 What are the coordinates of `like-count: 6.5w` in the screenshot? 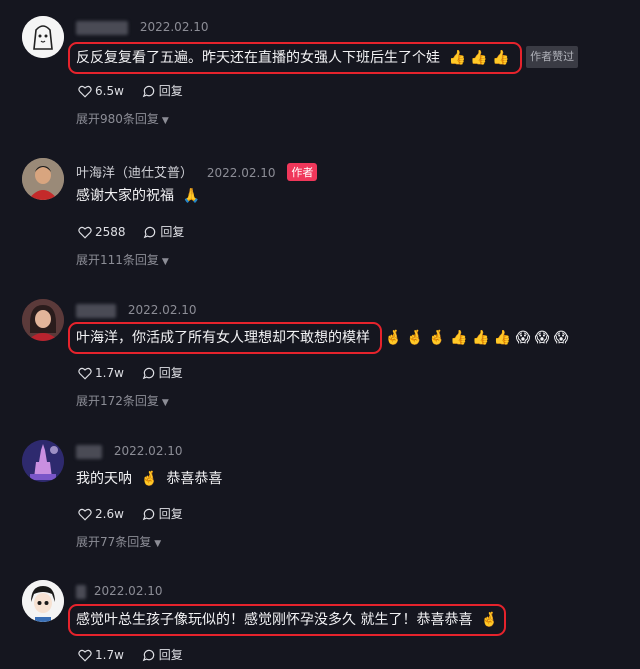 It's located at (109, 91).